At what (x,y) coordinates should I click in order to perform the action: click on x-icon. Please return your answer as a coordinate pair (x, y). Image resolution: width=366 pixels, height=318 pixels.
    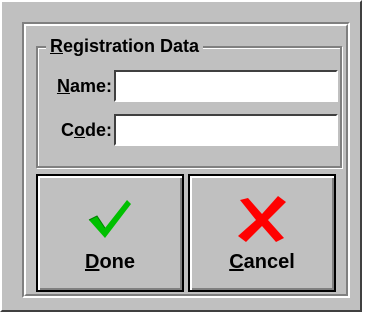
    Looking at the image, I should click on (262, 221).